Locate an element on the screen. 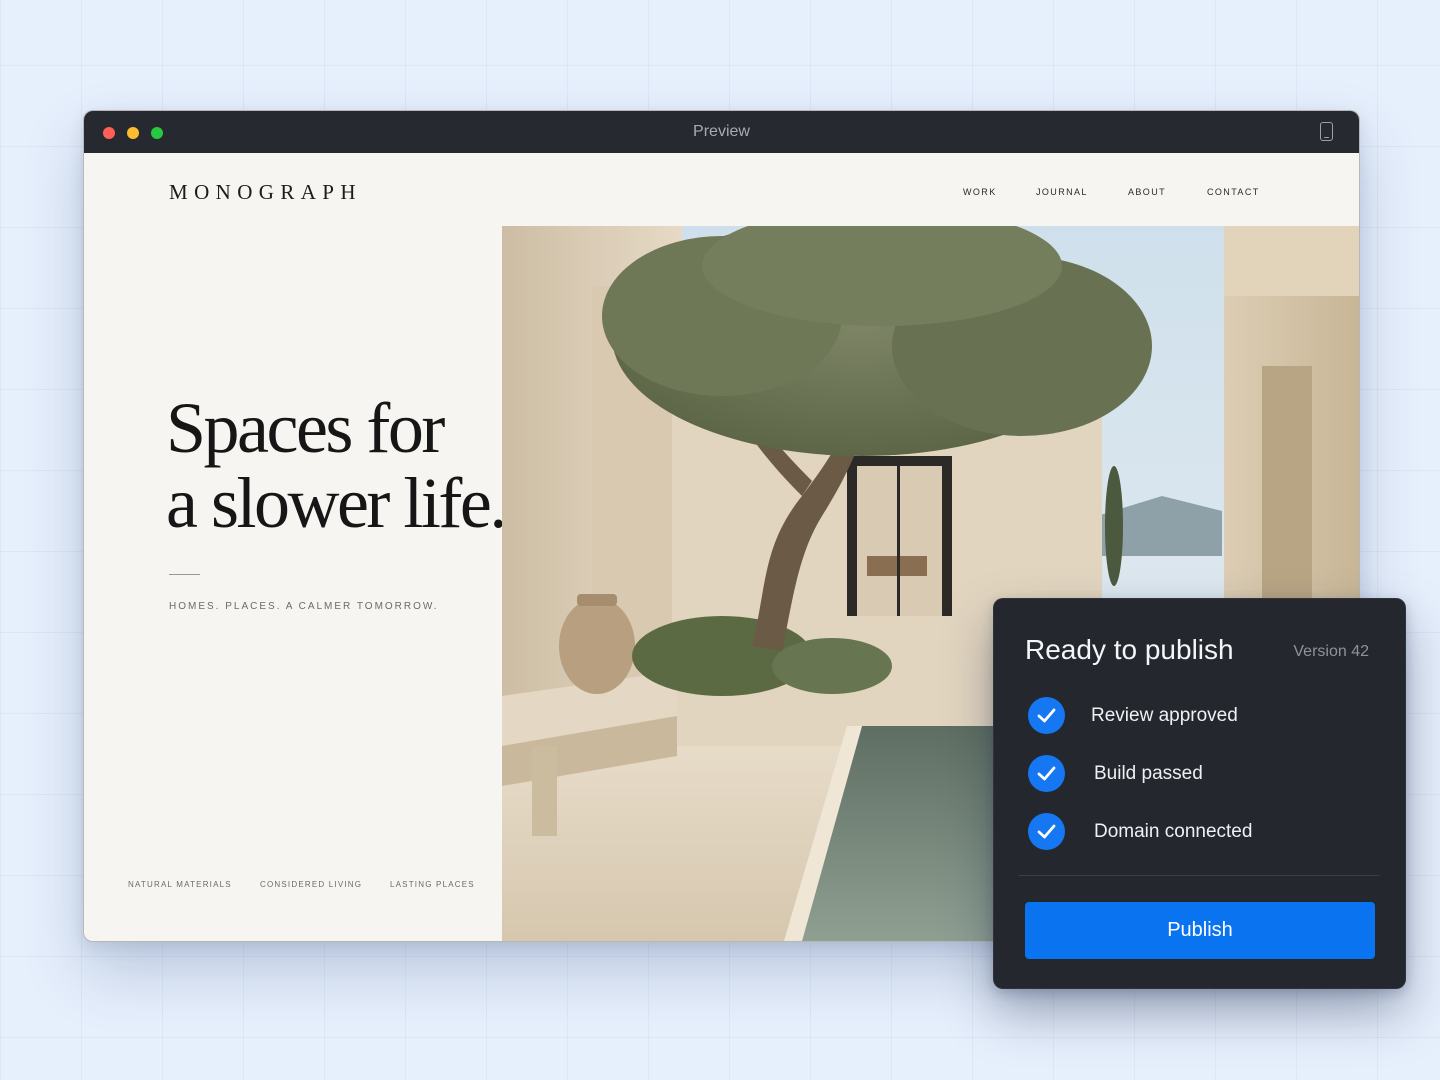  check-label: Domain connected is located at coordinates (1173, 831).